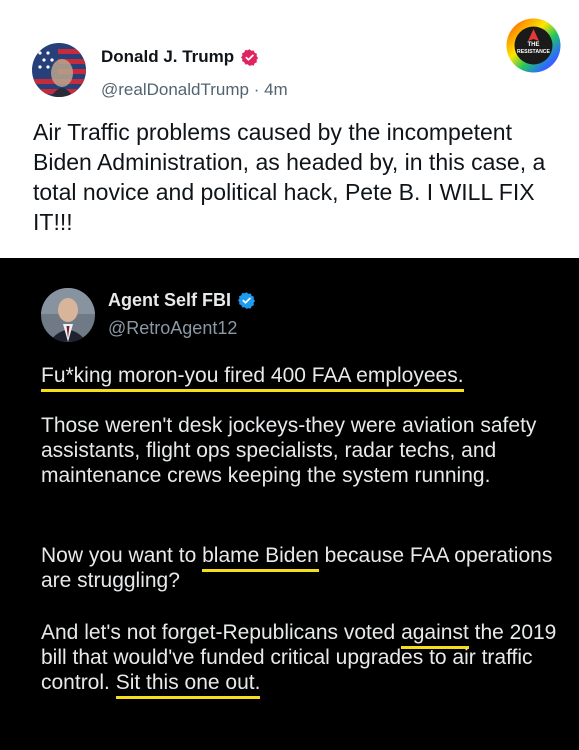 The height and width of the screenshot is (750, 579). I want to click on author-name: Agent Self FBI, so click(169, 300).